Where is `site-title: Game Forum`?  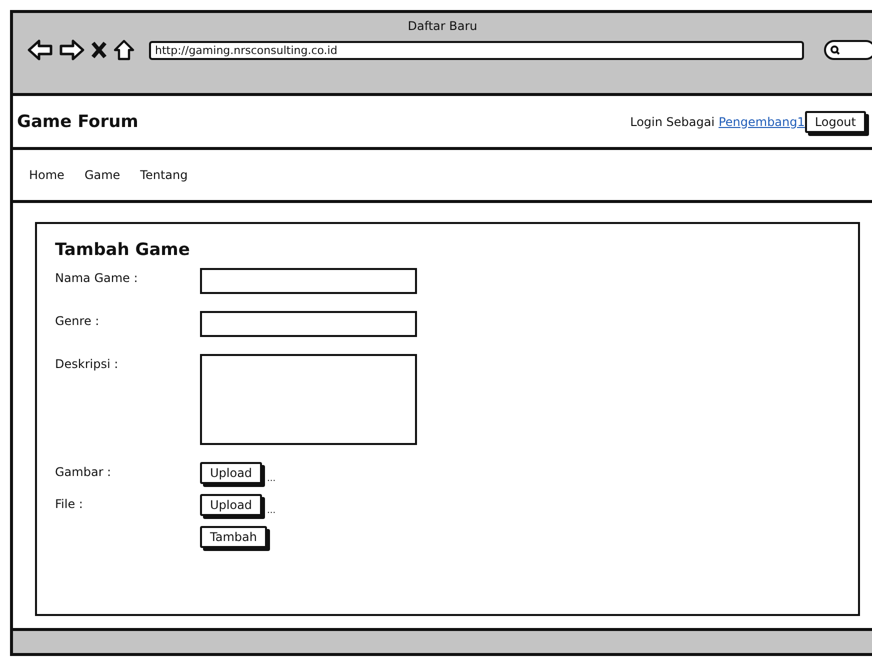 site-title: Game Forum is located at coordinates (78, 122).